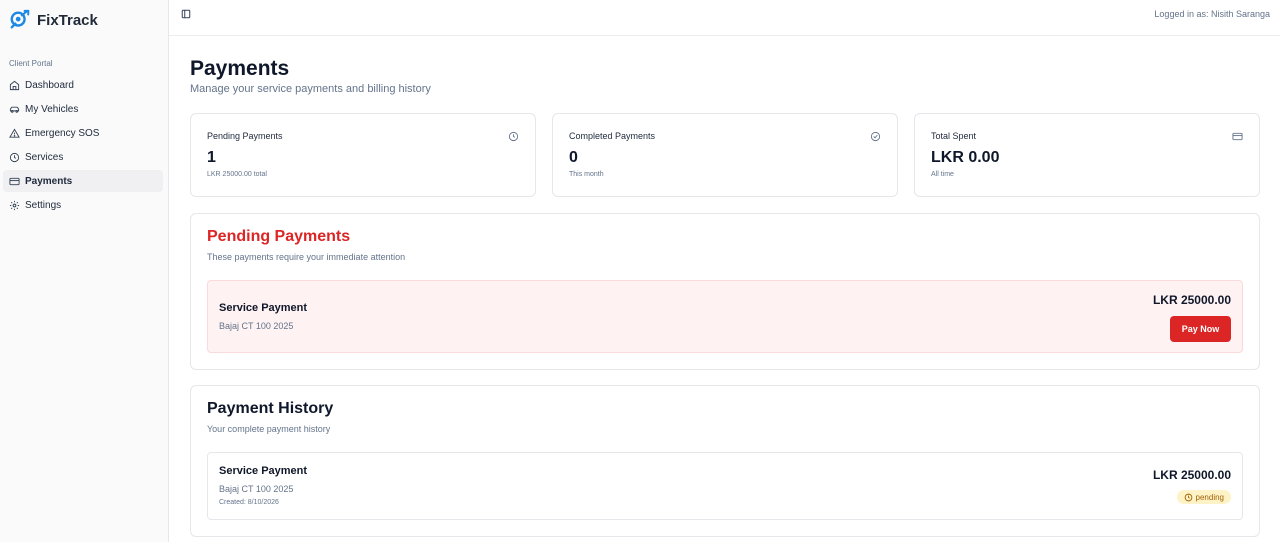 The width and height of the screenshot is (1280, 542). Describe the element at coordinates (186, 14) in the screenshot. I see `sidebar-toggle-icon` at that location.